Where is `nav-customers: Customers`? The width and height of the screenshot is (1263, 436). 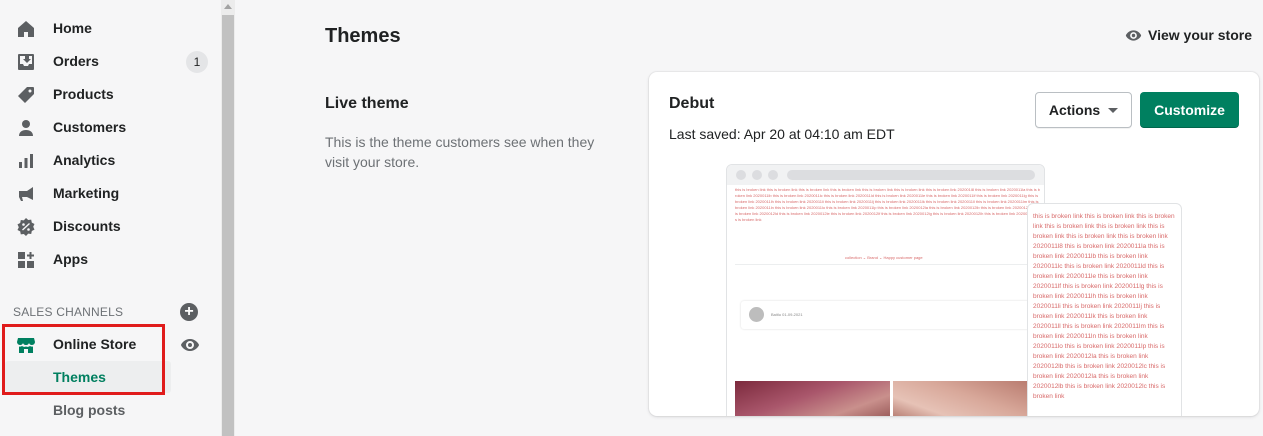
nav-customers: Customers is located at coordinates (110, 126).